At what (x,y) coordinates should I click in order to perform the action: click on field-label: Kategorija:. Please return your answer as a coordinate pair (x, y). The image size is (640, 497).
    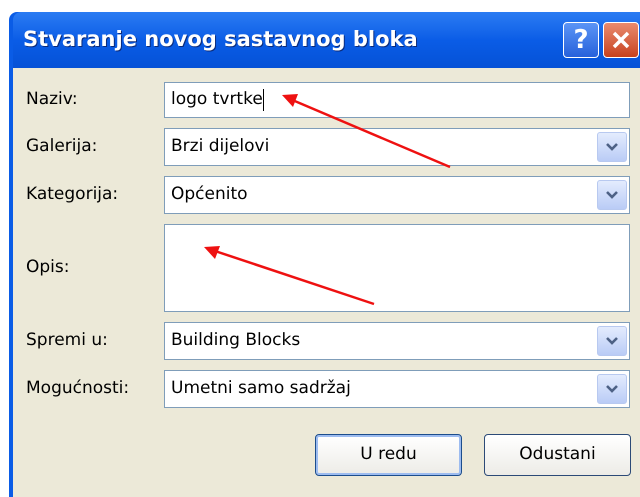
    Looking at the image, I should click on (73, 194).